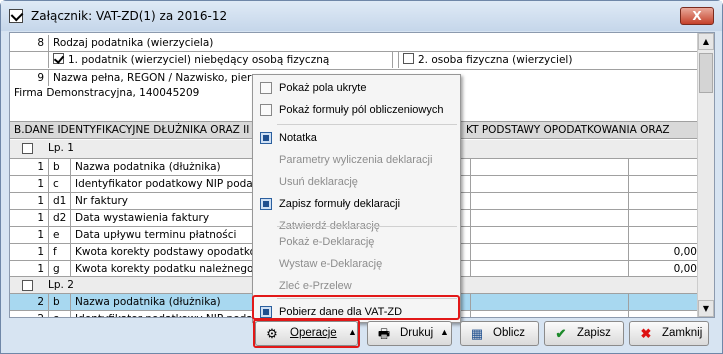 The width and height of the screenshot is (723, 354). I want to click on row-code: c, so click(59, 314).